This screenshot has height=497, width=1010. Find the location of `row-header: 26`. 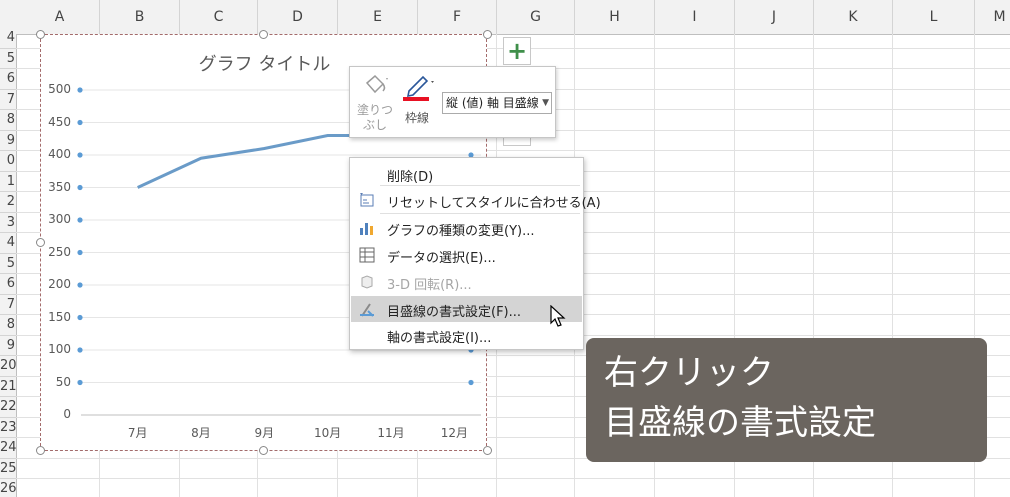

row-header: 26 is located at coordinates (8, 488).